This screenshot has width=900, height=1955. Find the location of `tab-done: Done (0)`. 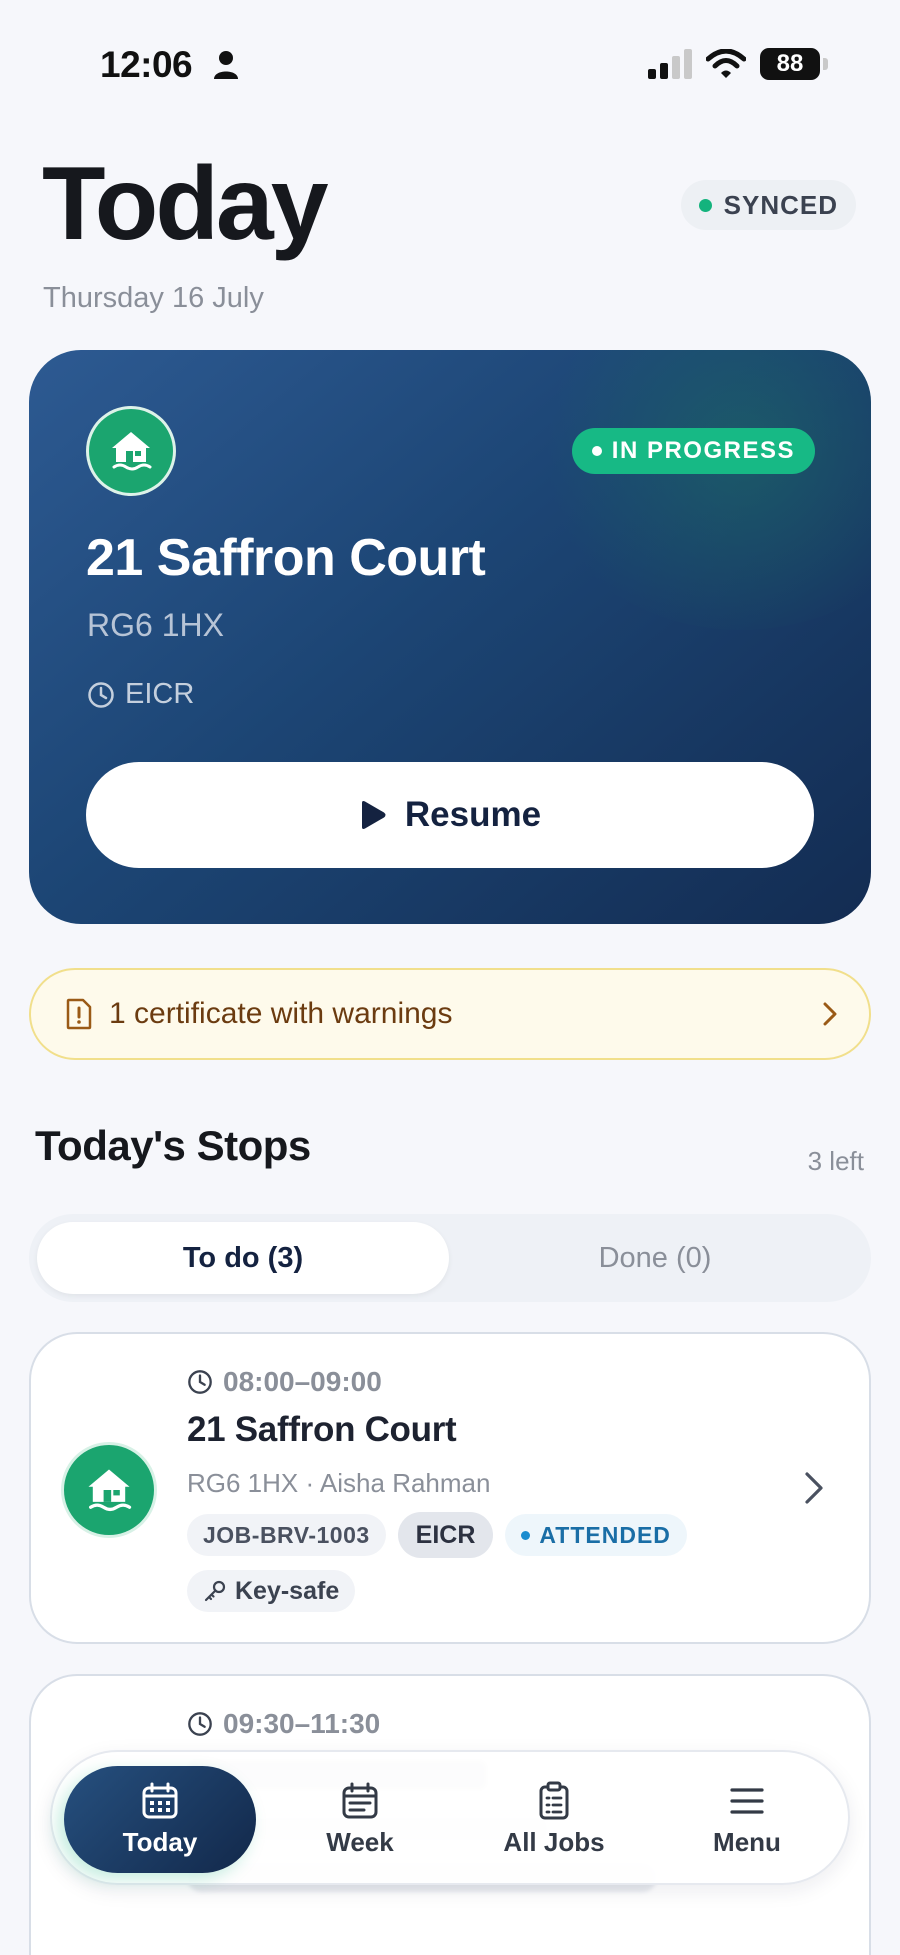

tab-done: Done (0) is located at coordinates (655, 1258).